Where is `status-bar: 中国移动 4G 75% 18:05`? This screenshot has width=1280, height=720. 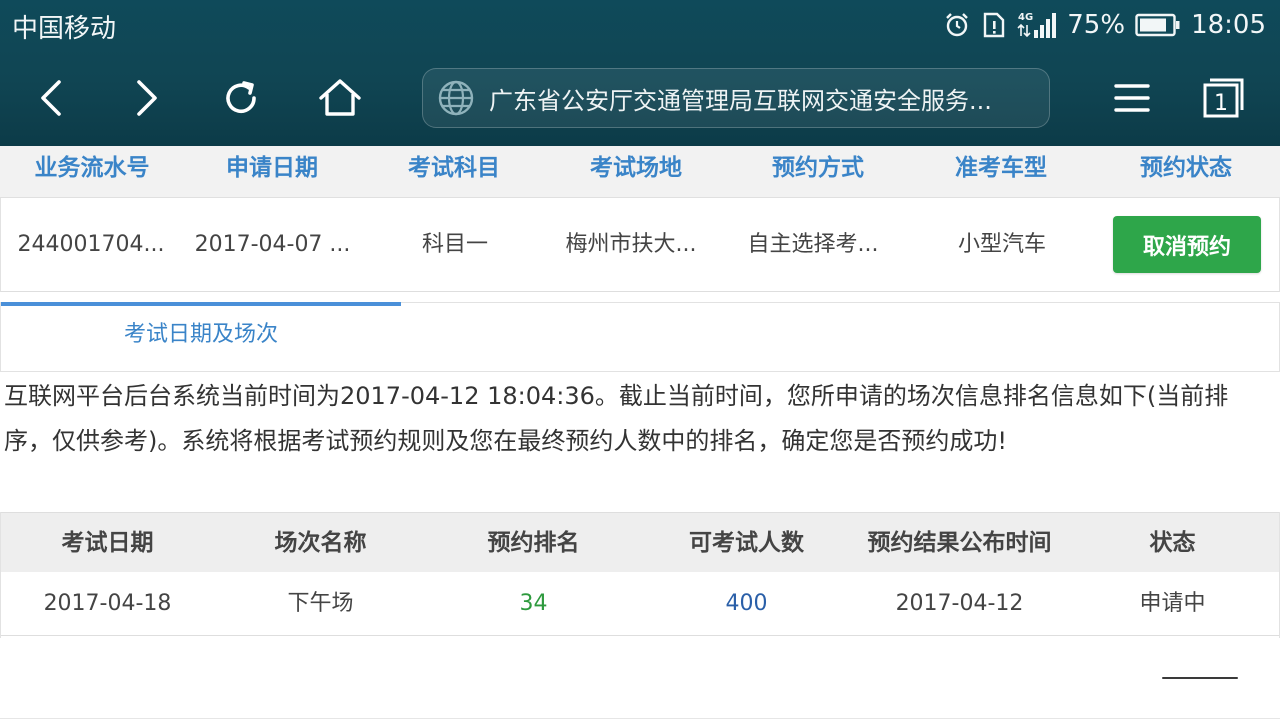 status-bar: 中国移动 4G 75% 18:05 is located at coordinates (640, 25).